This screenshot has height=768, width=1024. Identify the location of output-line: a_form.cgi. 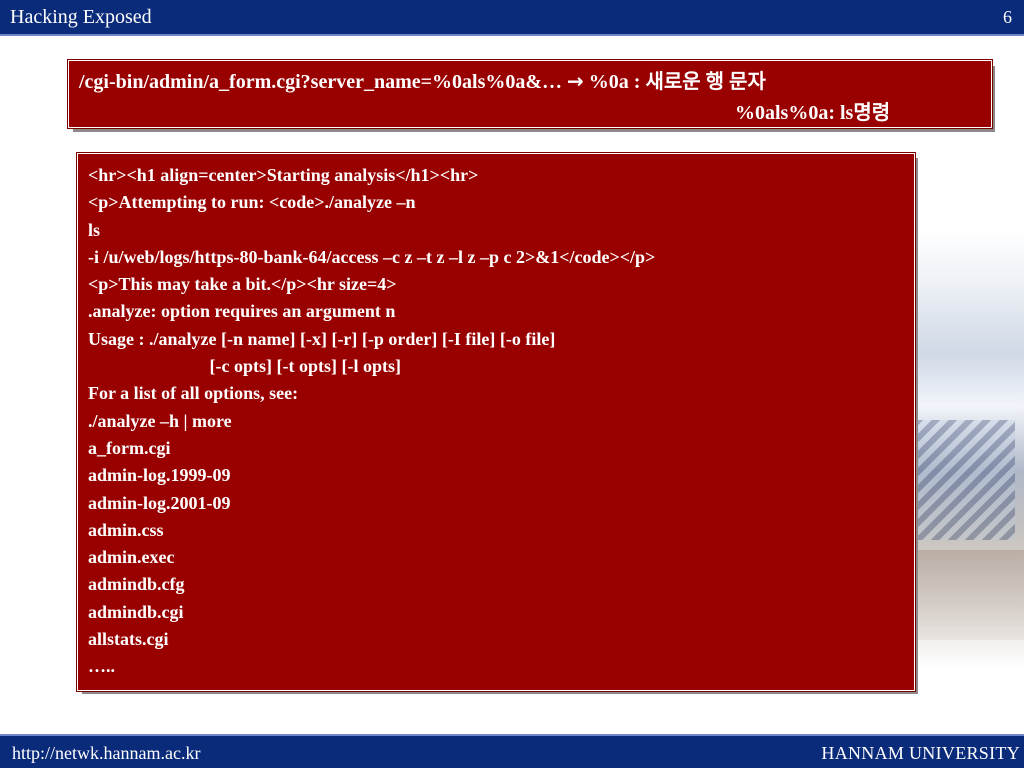
(129, 447).